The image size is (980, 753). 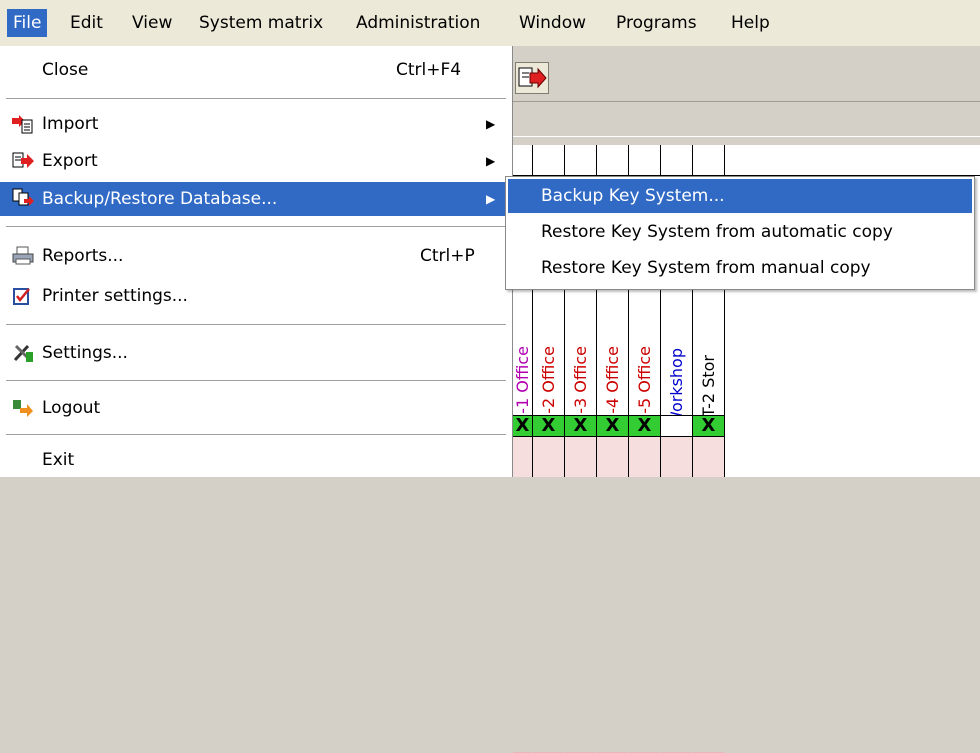 What do you see at coordinates (71, 408) in the screenshot?
I see `menu-item-label: Logout` at bounding box center [71, 408].